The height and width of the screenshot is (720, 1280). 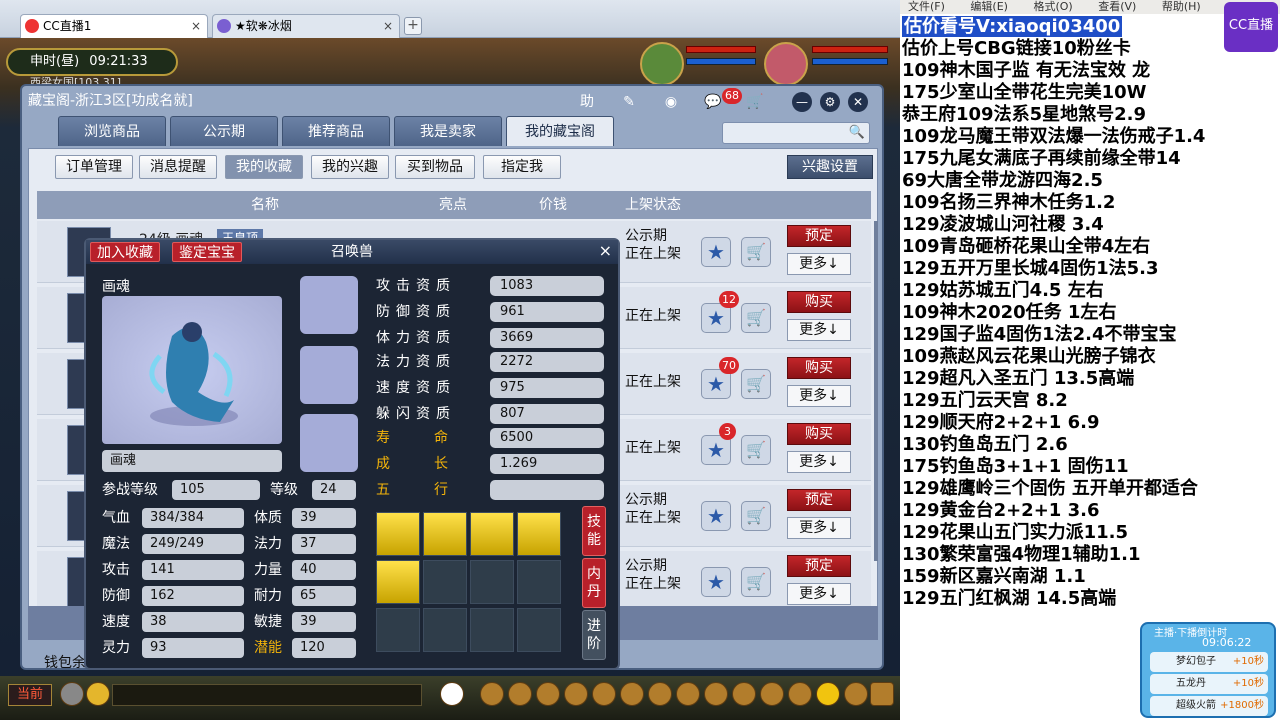 What do you see at coordinates (660, 694) in the screenshot?
I see `task-icon` at bounding box center [660, 694].